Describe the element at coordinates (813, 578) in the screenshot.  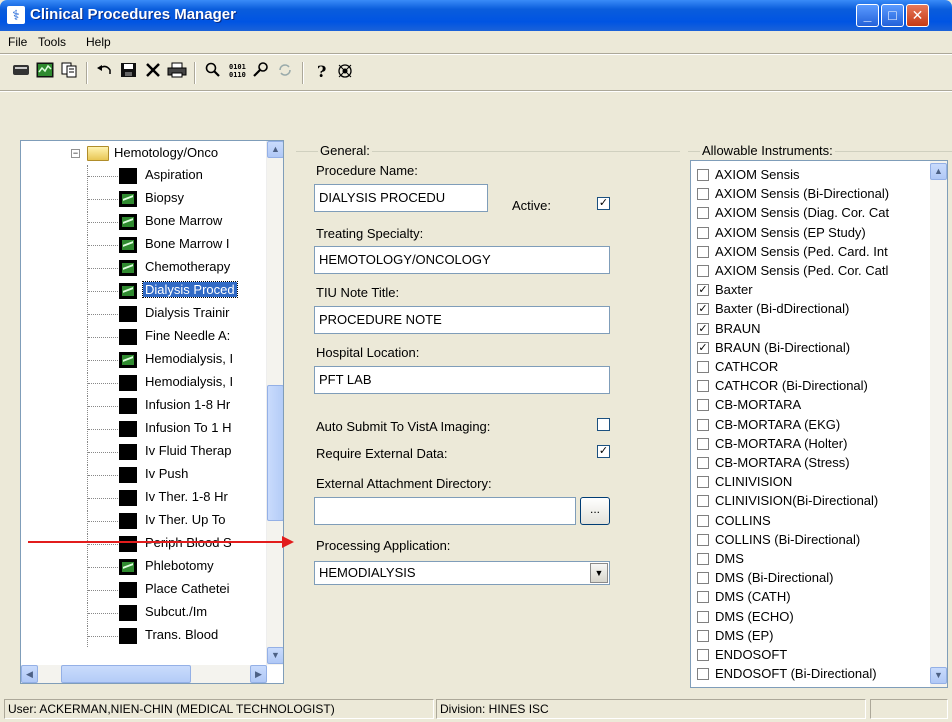
I see `instrument-item: DMS (Bi-Directional)` at that location.